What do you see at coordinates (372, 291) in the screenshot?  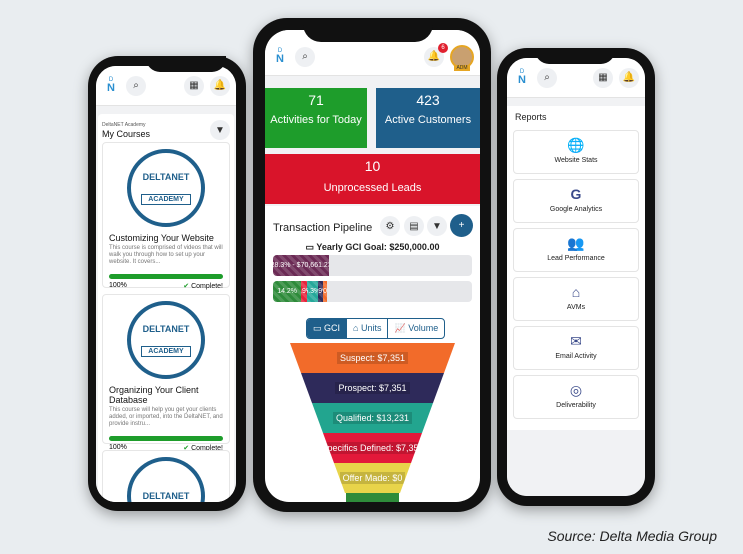 I see `stage-progress-bar: 14.2%2.9%5.3%2.9%2.0%` at bounding box center [372, 291].